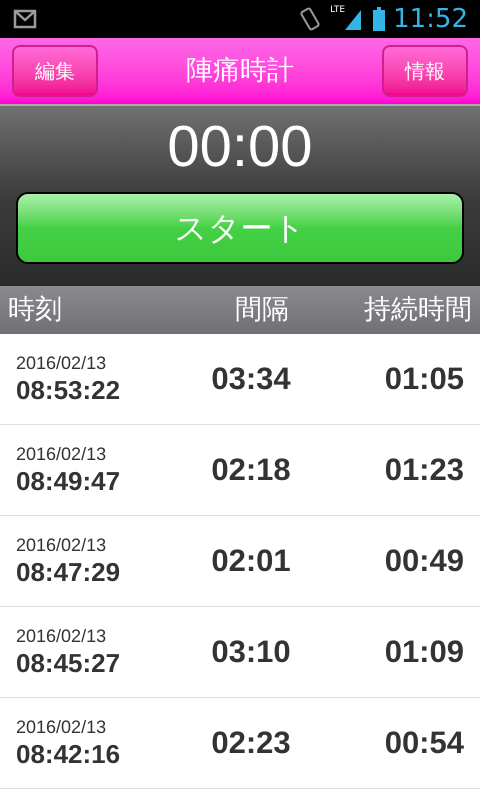  Describe the element at coordinates (240, 228) in the screenshot. I see `start-button: スタート` at that location.